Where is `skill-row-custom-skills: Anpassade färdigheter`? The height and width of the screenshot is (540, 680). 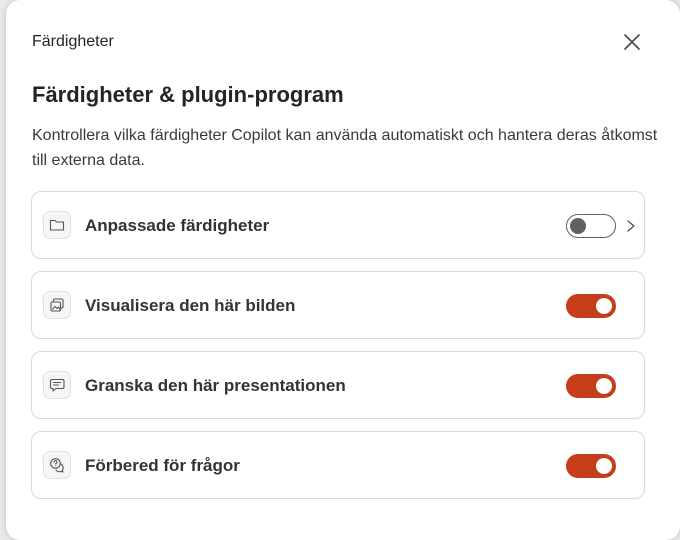 skill-row-custom-skills: Anpassade färdigheter is located at coordinates (338, 225).